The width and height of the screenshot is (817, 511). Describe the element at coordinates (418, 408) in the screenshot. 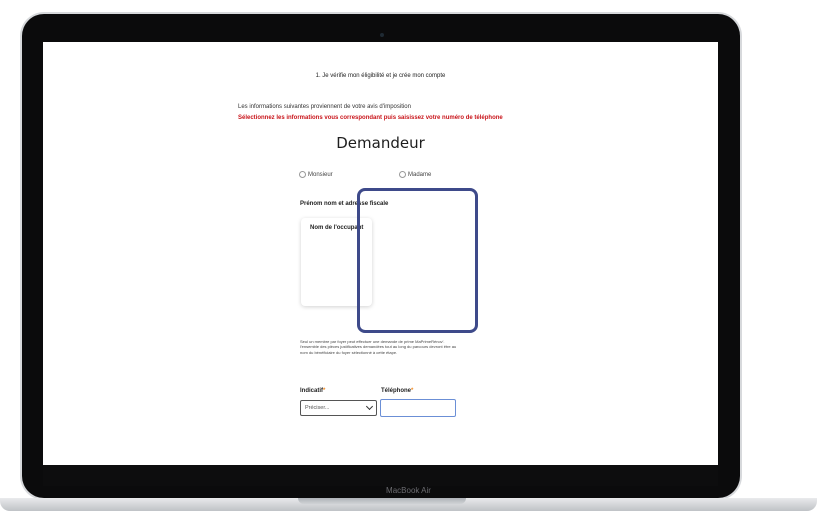

I see `telephone-input` at that location.